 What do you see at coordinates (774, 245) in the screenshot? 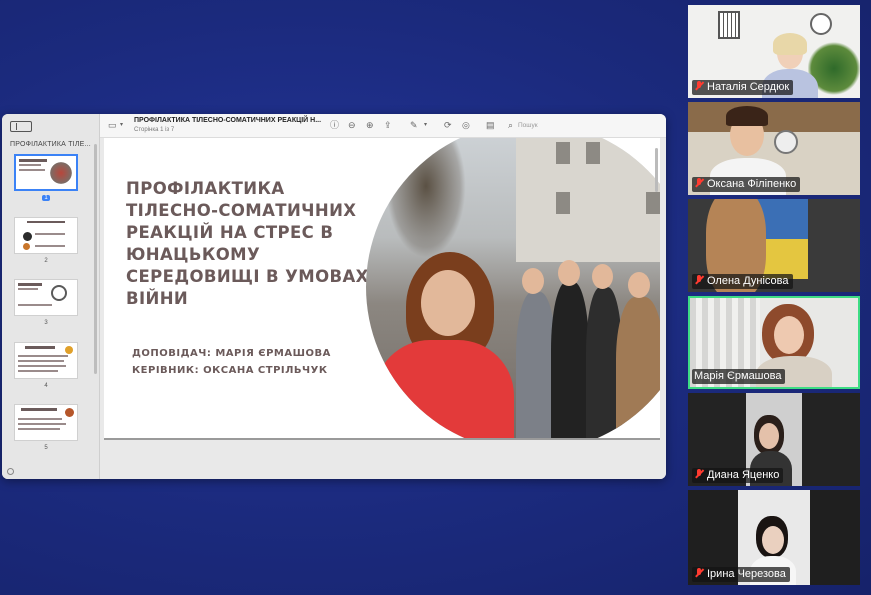
I see `participant-tile-3: Олена Дунісова` at bounding box center [774, 245].